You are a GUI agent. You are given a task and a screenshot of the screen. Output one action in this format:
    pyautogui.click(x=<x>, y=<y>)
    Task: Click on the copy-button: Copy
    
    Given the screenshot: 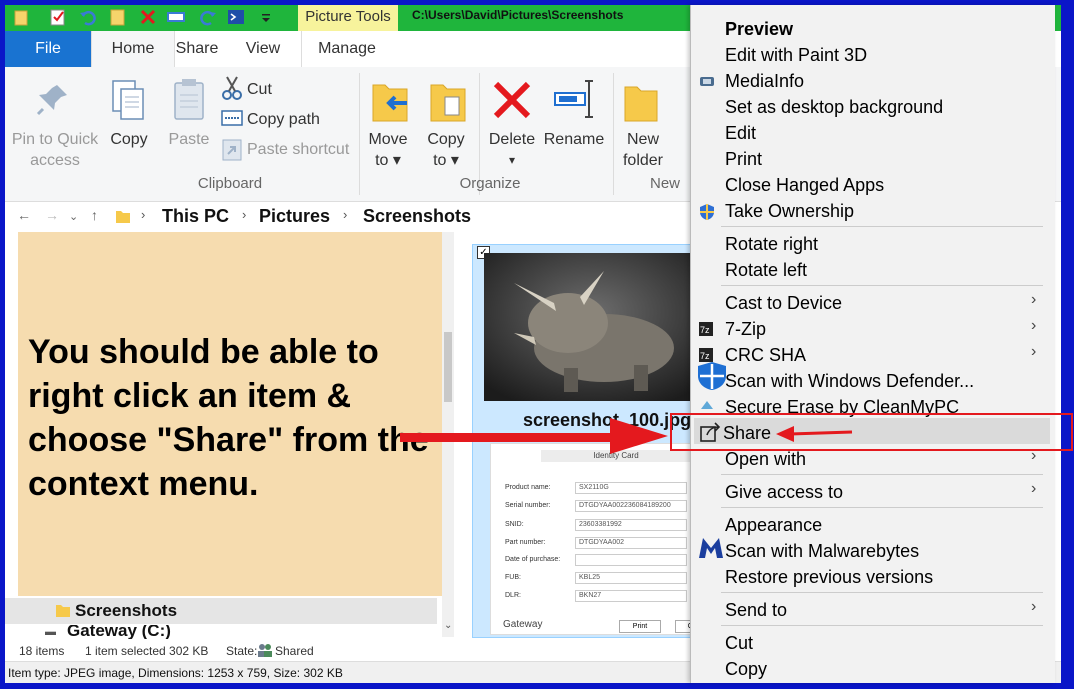 What is the action you would take?
    pyautogui.click(x=129, y=139)
    